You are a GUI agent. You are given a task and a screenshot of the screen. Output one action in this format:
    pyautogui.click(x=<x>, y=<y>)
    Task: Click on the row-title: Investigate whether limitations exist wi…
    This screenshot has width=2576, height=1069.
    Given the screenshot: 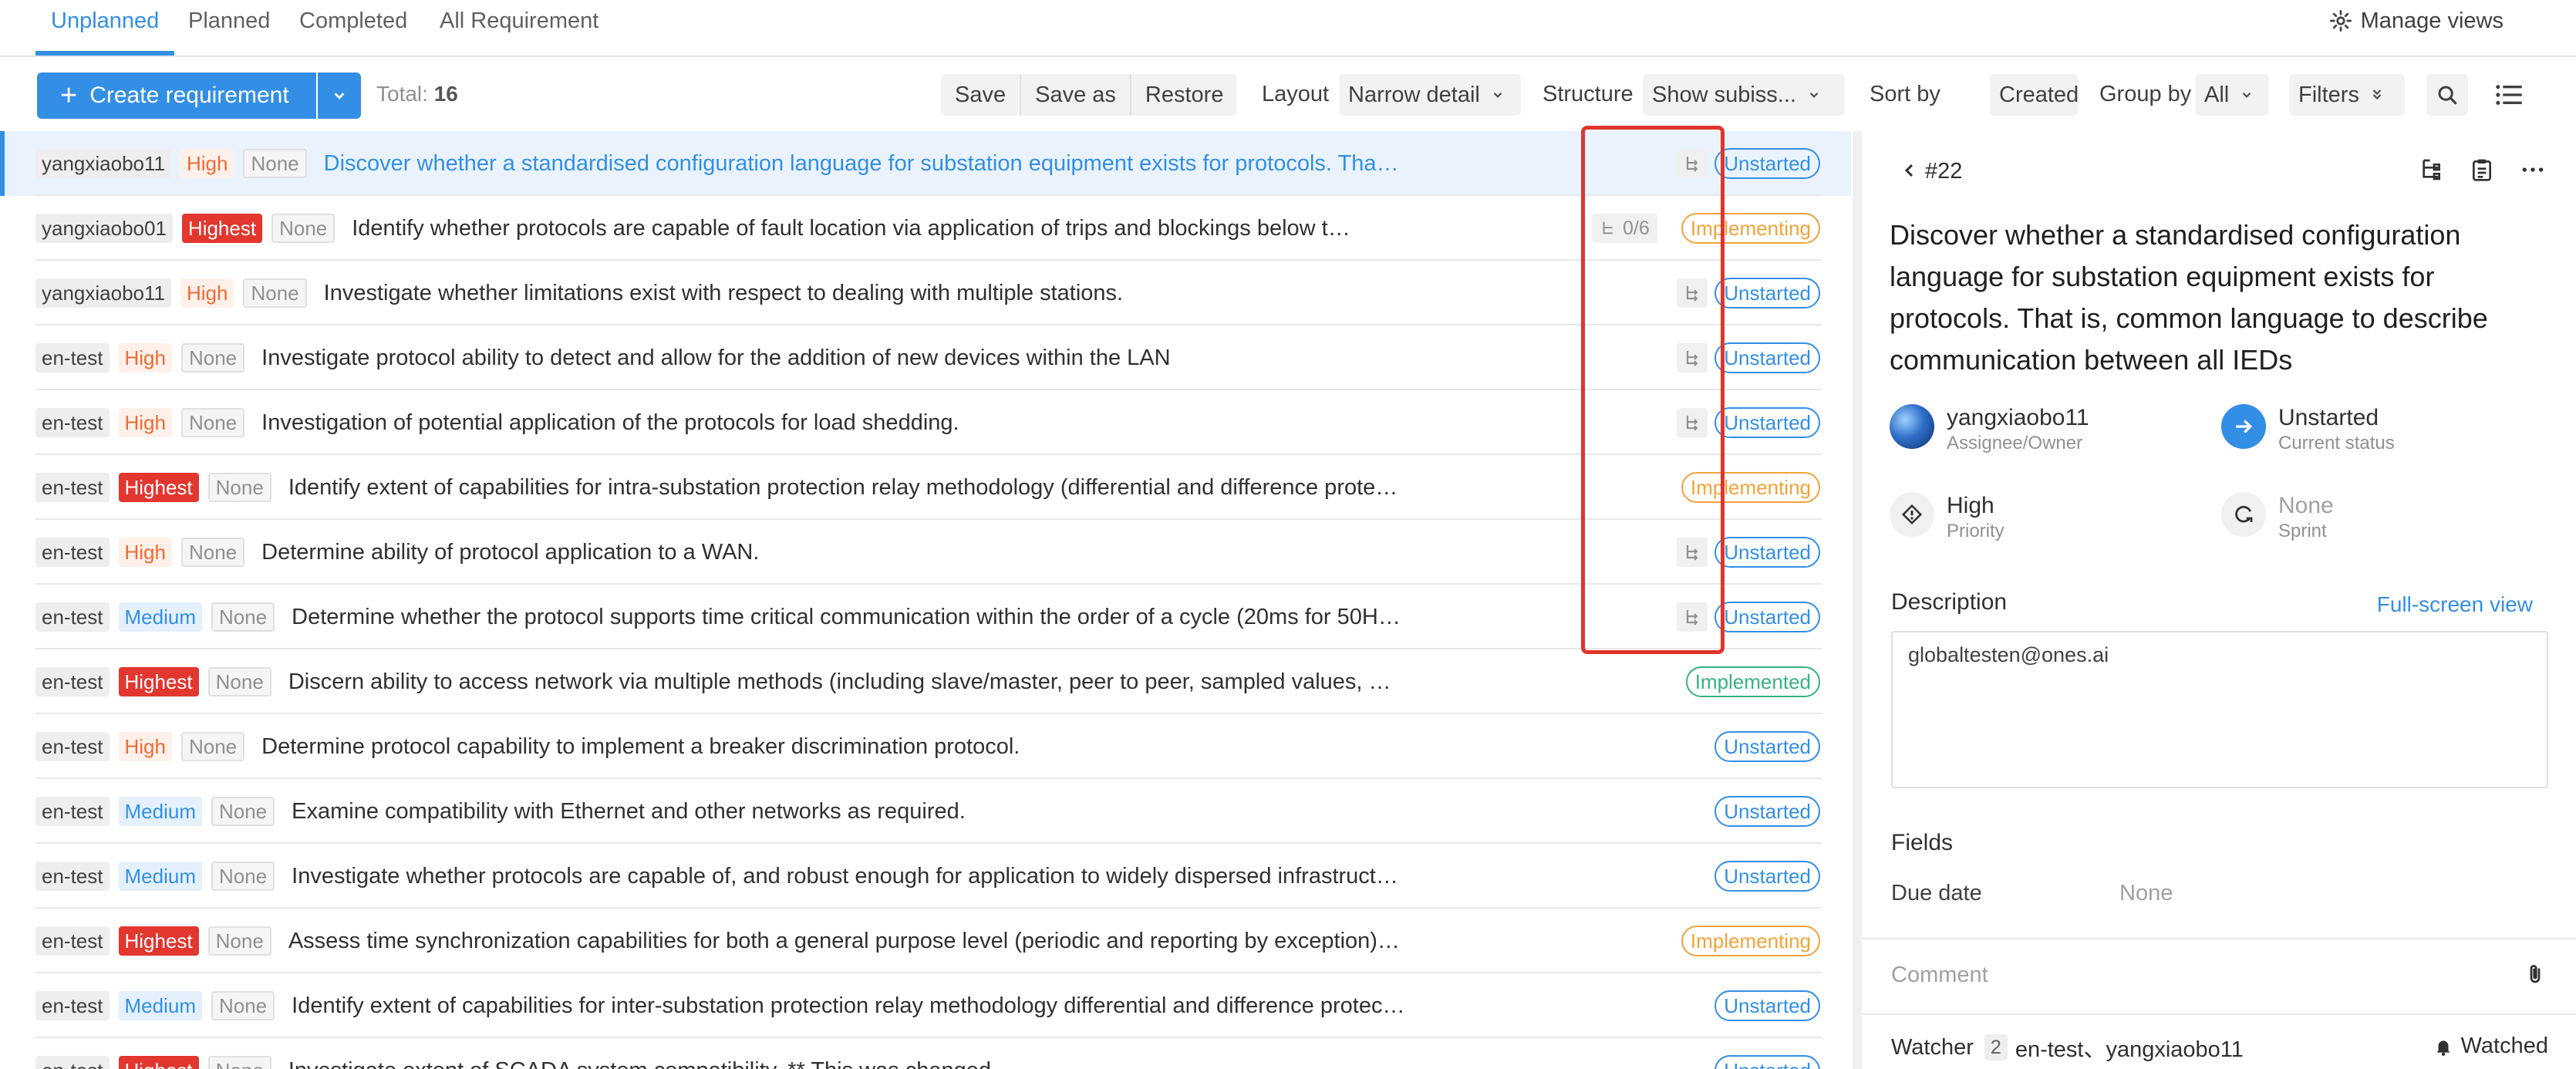 What is the action you would take?
    pyautogui.click(x=723, y=293)
    